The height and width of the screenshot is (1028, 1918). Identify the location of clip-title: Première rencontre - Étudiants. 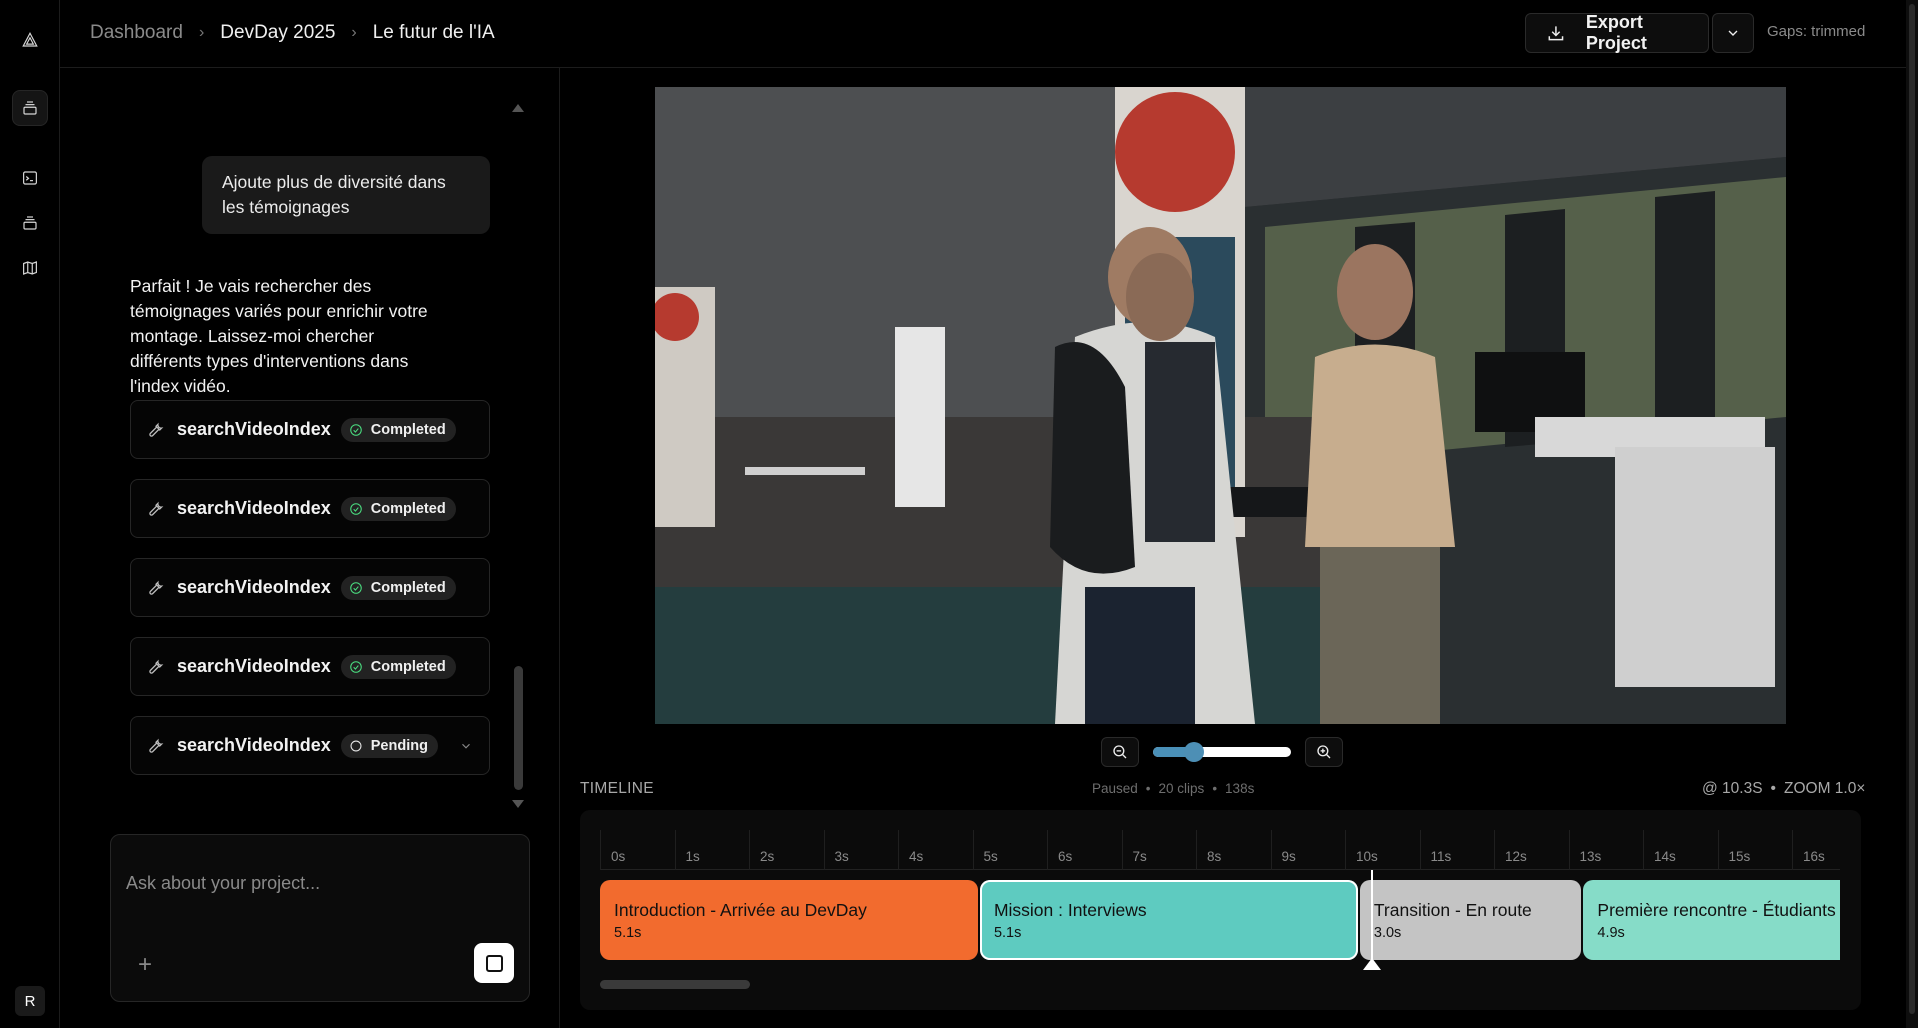
(1716, 910).